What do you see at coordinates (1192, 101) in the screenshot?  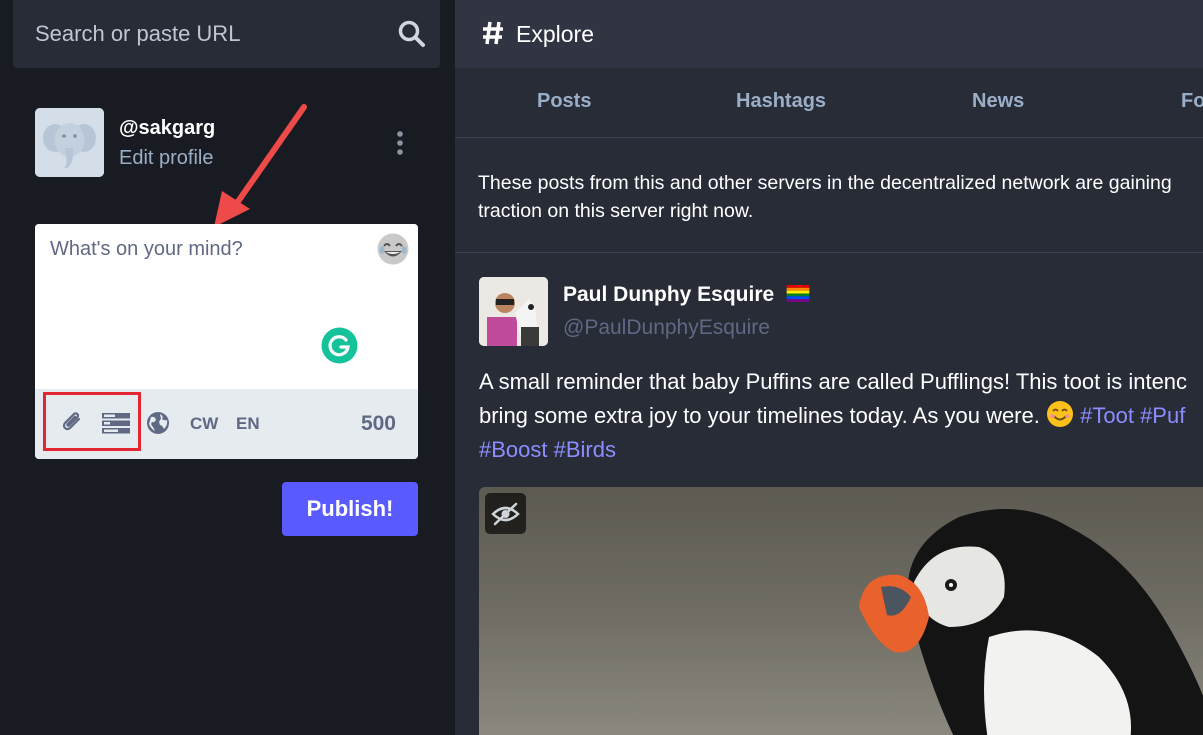 I see `tab-for-you: Fo` at bounding box center [1192, 101].